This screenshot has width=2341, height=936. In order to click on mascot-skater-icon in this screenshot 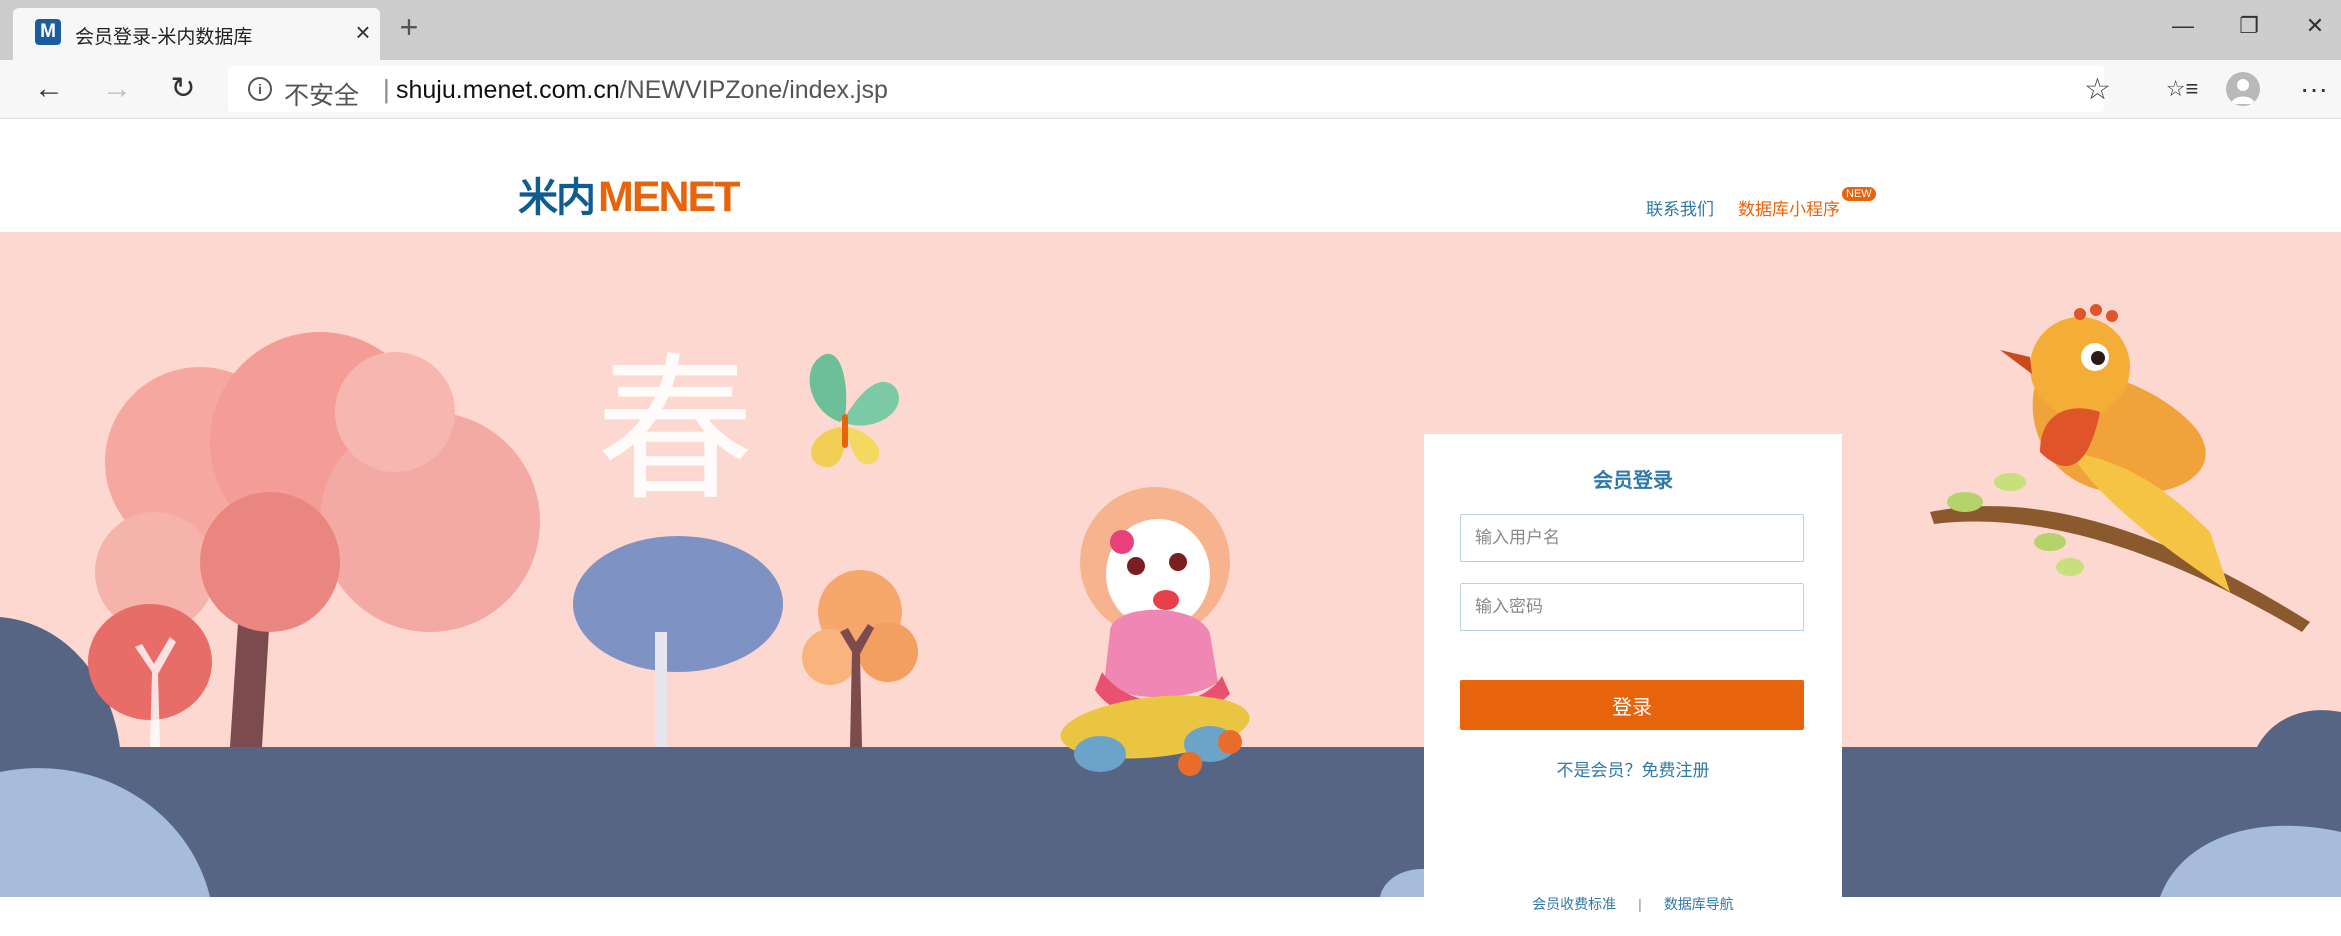, I will do `click(1155, 631)`.